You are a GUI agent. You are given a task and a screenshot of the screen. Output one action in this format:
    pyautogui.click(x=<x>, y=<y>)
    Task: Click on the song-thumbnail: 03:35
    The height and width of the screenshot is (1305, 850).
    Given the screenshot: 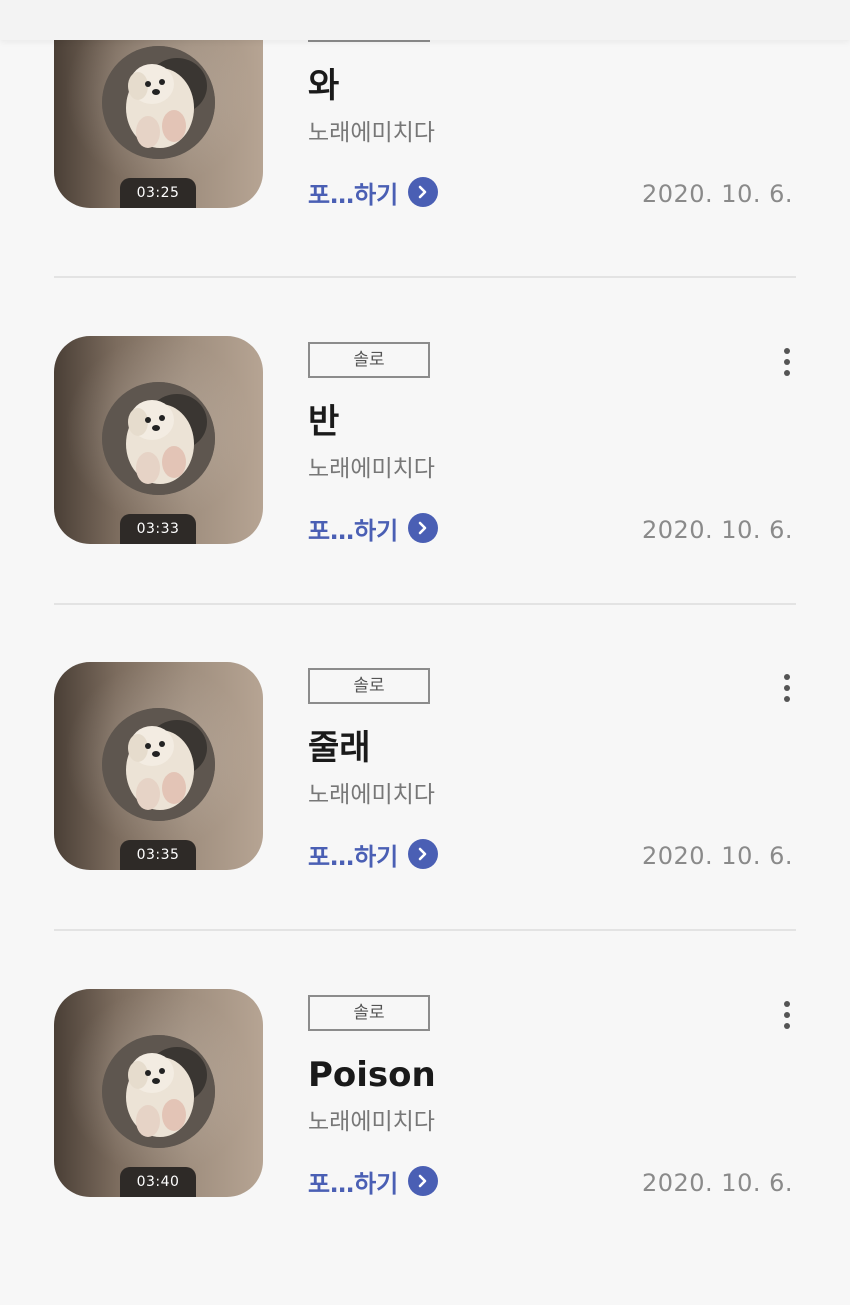 What is the action you would take?
    pyautogui.click(x=158, y=766)
    